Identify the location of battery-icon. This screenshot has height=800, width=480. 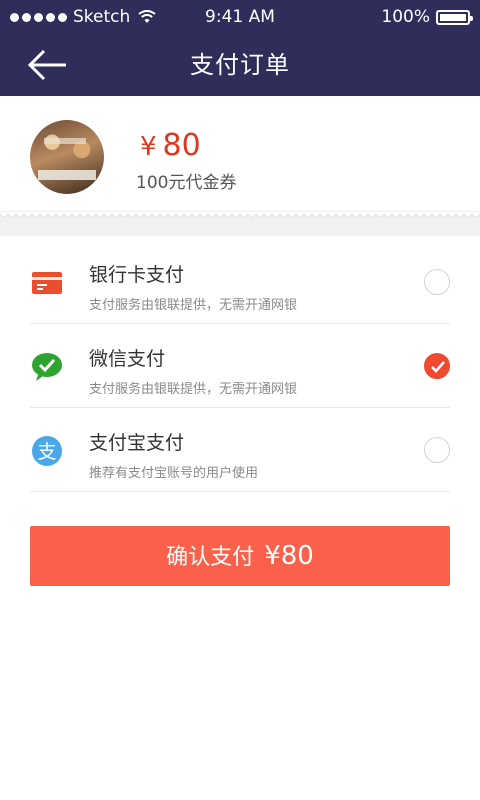
(454, 17).